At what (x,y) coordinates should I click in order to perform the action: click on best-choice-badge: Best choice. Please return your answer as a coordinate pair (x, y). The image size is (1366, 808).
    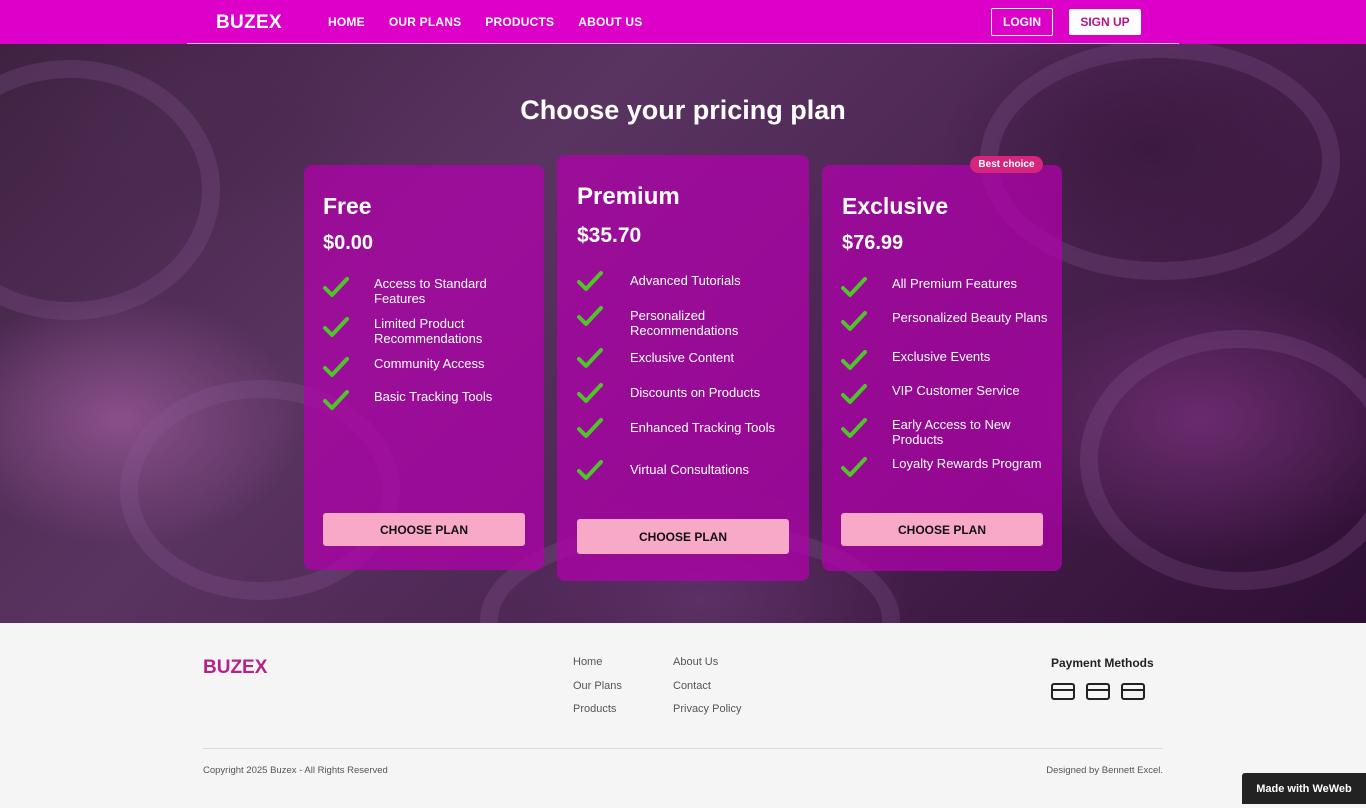
    Looking at the image, I should click on (1006, 164).